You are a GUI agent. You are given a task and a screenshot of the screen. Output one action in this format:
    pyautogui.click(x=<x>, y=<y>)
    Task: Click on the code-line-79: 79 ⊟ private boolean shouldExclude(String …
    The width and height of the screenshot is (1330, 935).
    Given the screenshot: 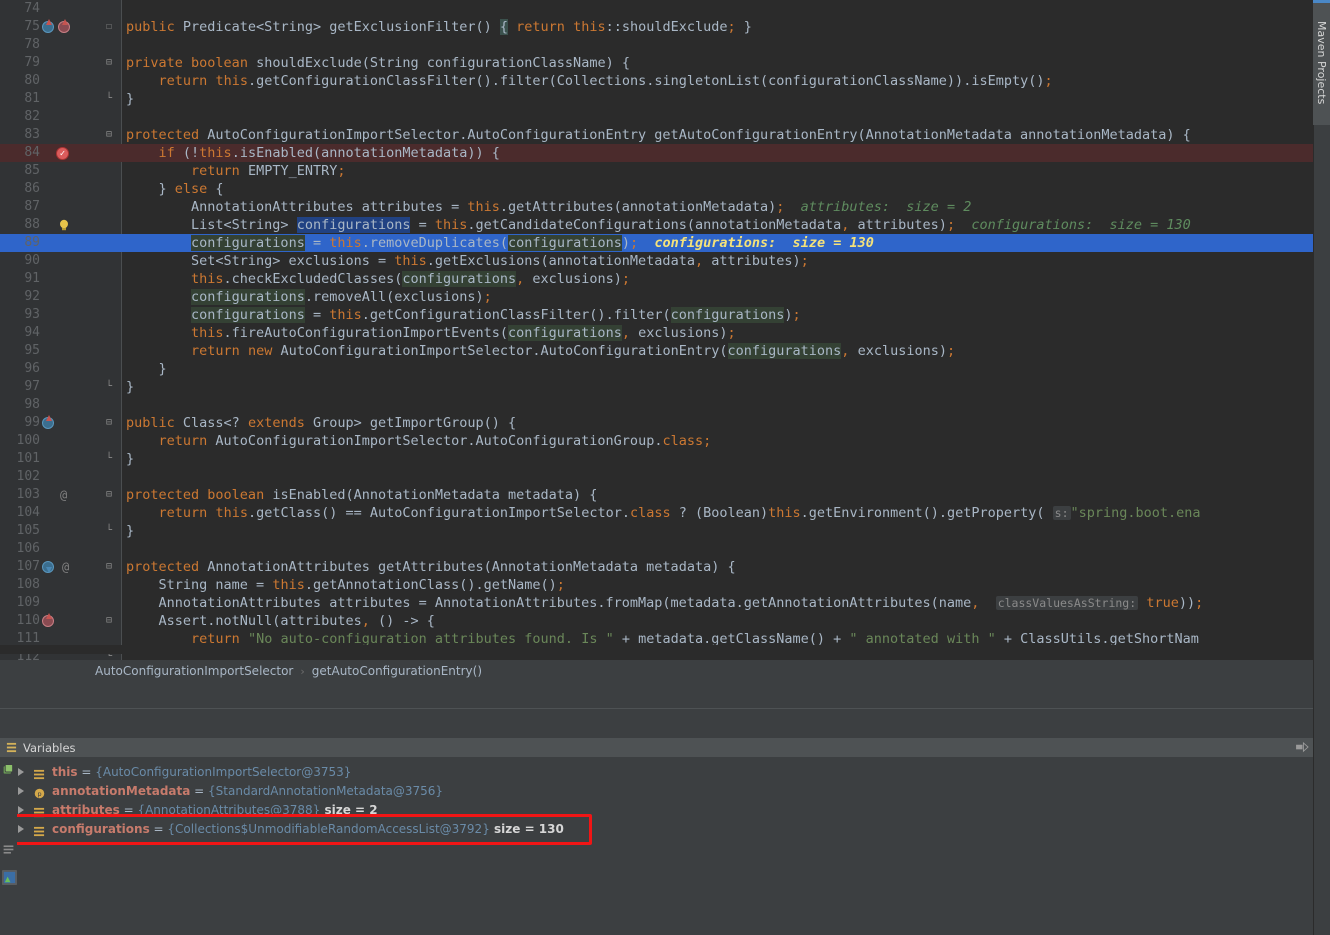 What is the action you would take?
    pyautogui.click(x=656, y=63)
    